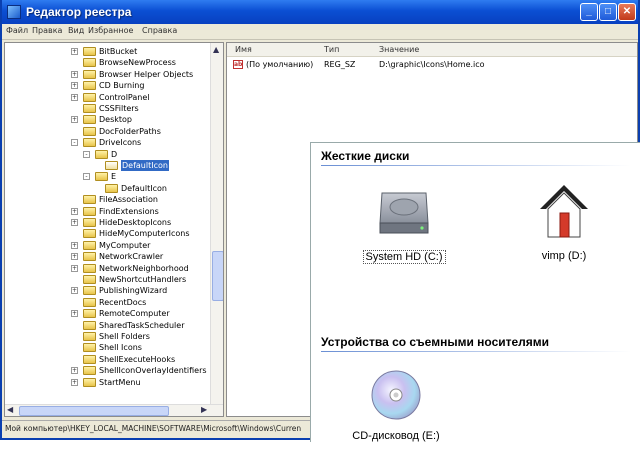 Image resolution: width=642 pixels, height=452 pixels. I want to click on list-header: Имя Тип Значение, so click(432, 50).